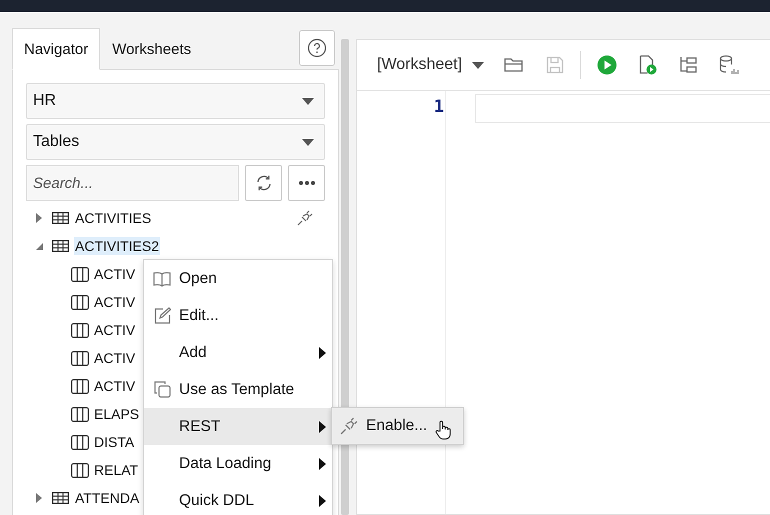 This screenshot has height=515, width=770. I want to click on book-icon, so click(162, 278).